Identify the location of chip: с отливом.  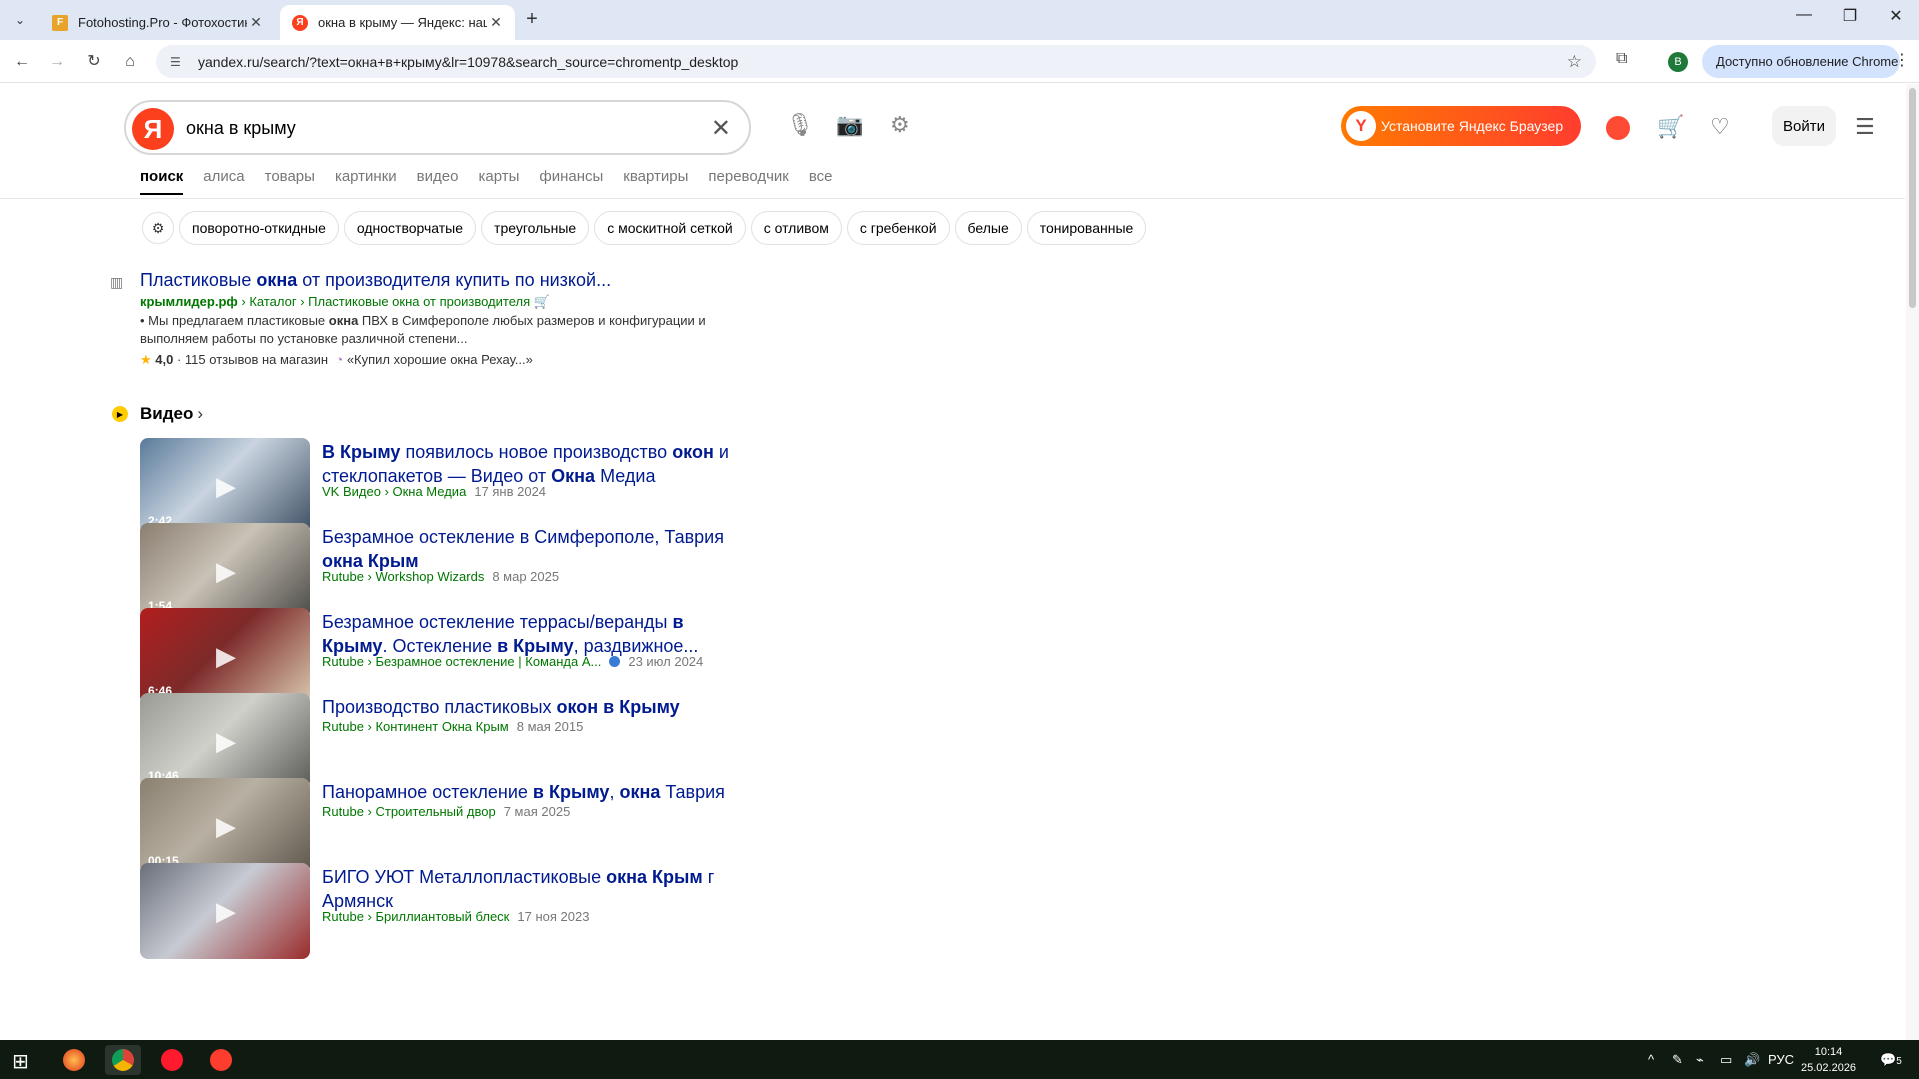
(796, 228).